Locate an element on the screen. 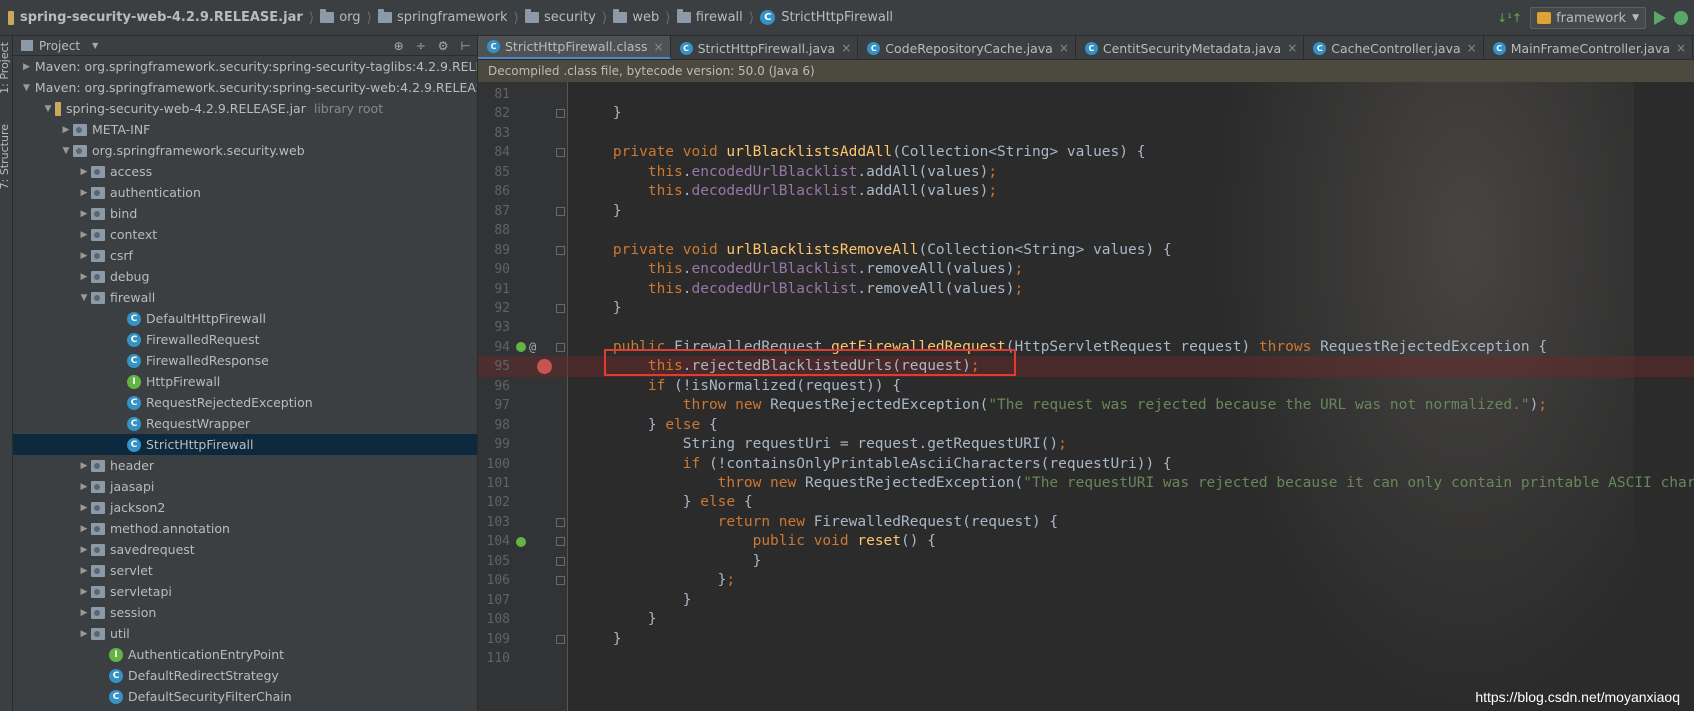 This screenshot has height=711, width=1694. code-line: 88 is located at coordinates (1086, 230).